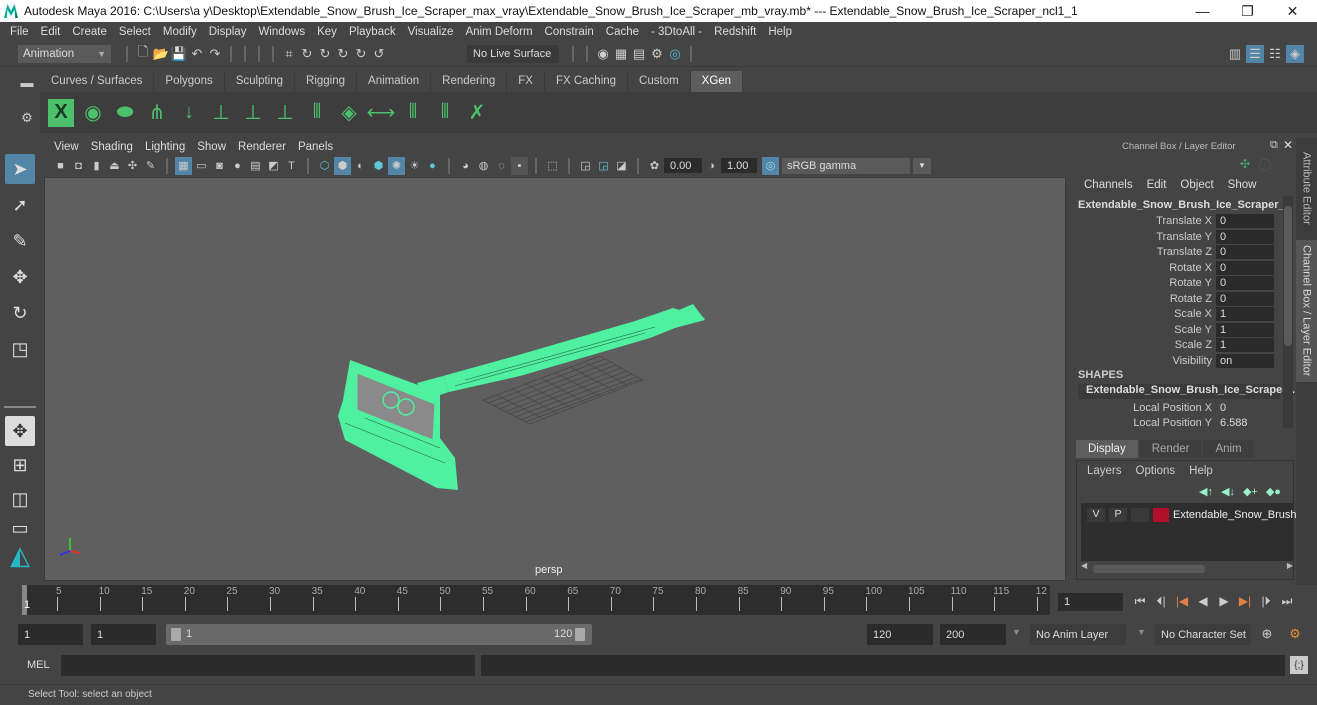  Describe the element at coordinates (675, 54) in the screenshot. I see `hypershade-icon: ◎` at that location.